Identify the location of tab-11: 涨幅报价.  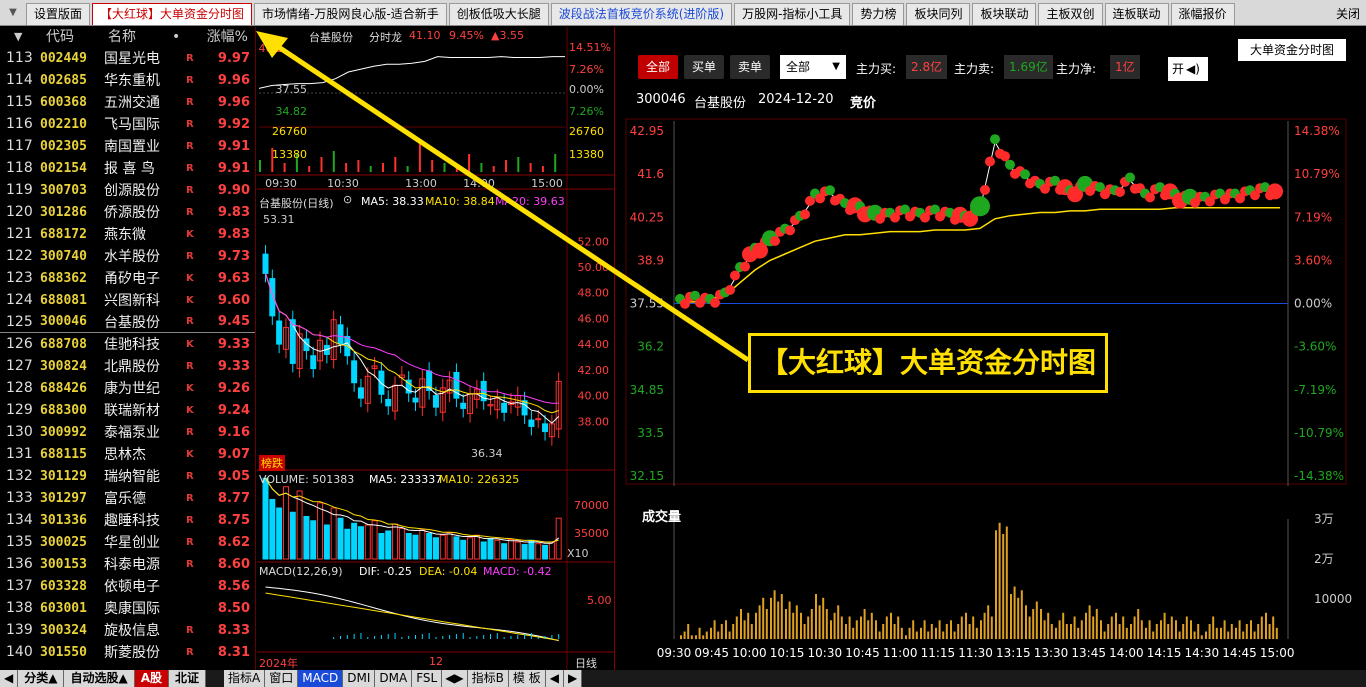
(1202, 14).